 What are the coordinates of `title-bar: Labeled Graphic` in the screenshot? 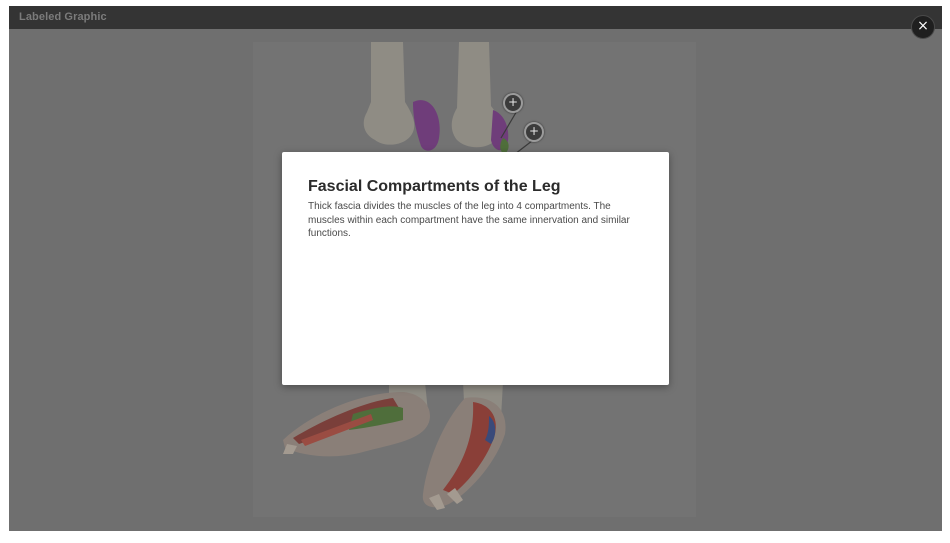 It's located at (475, 17).